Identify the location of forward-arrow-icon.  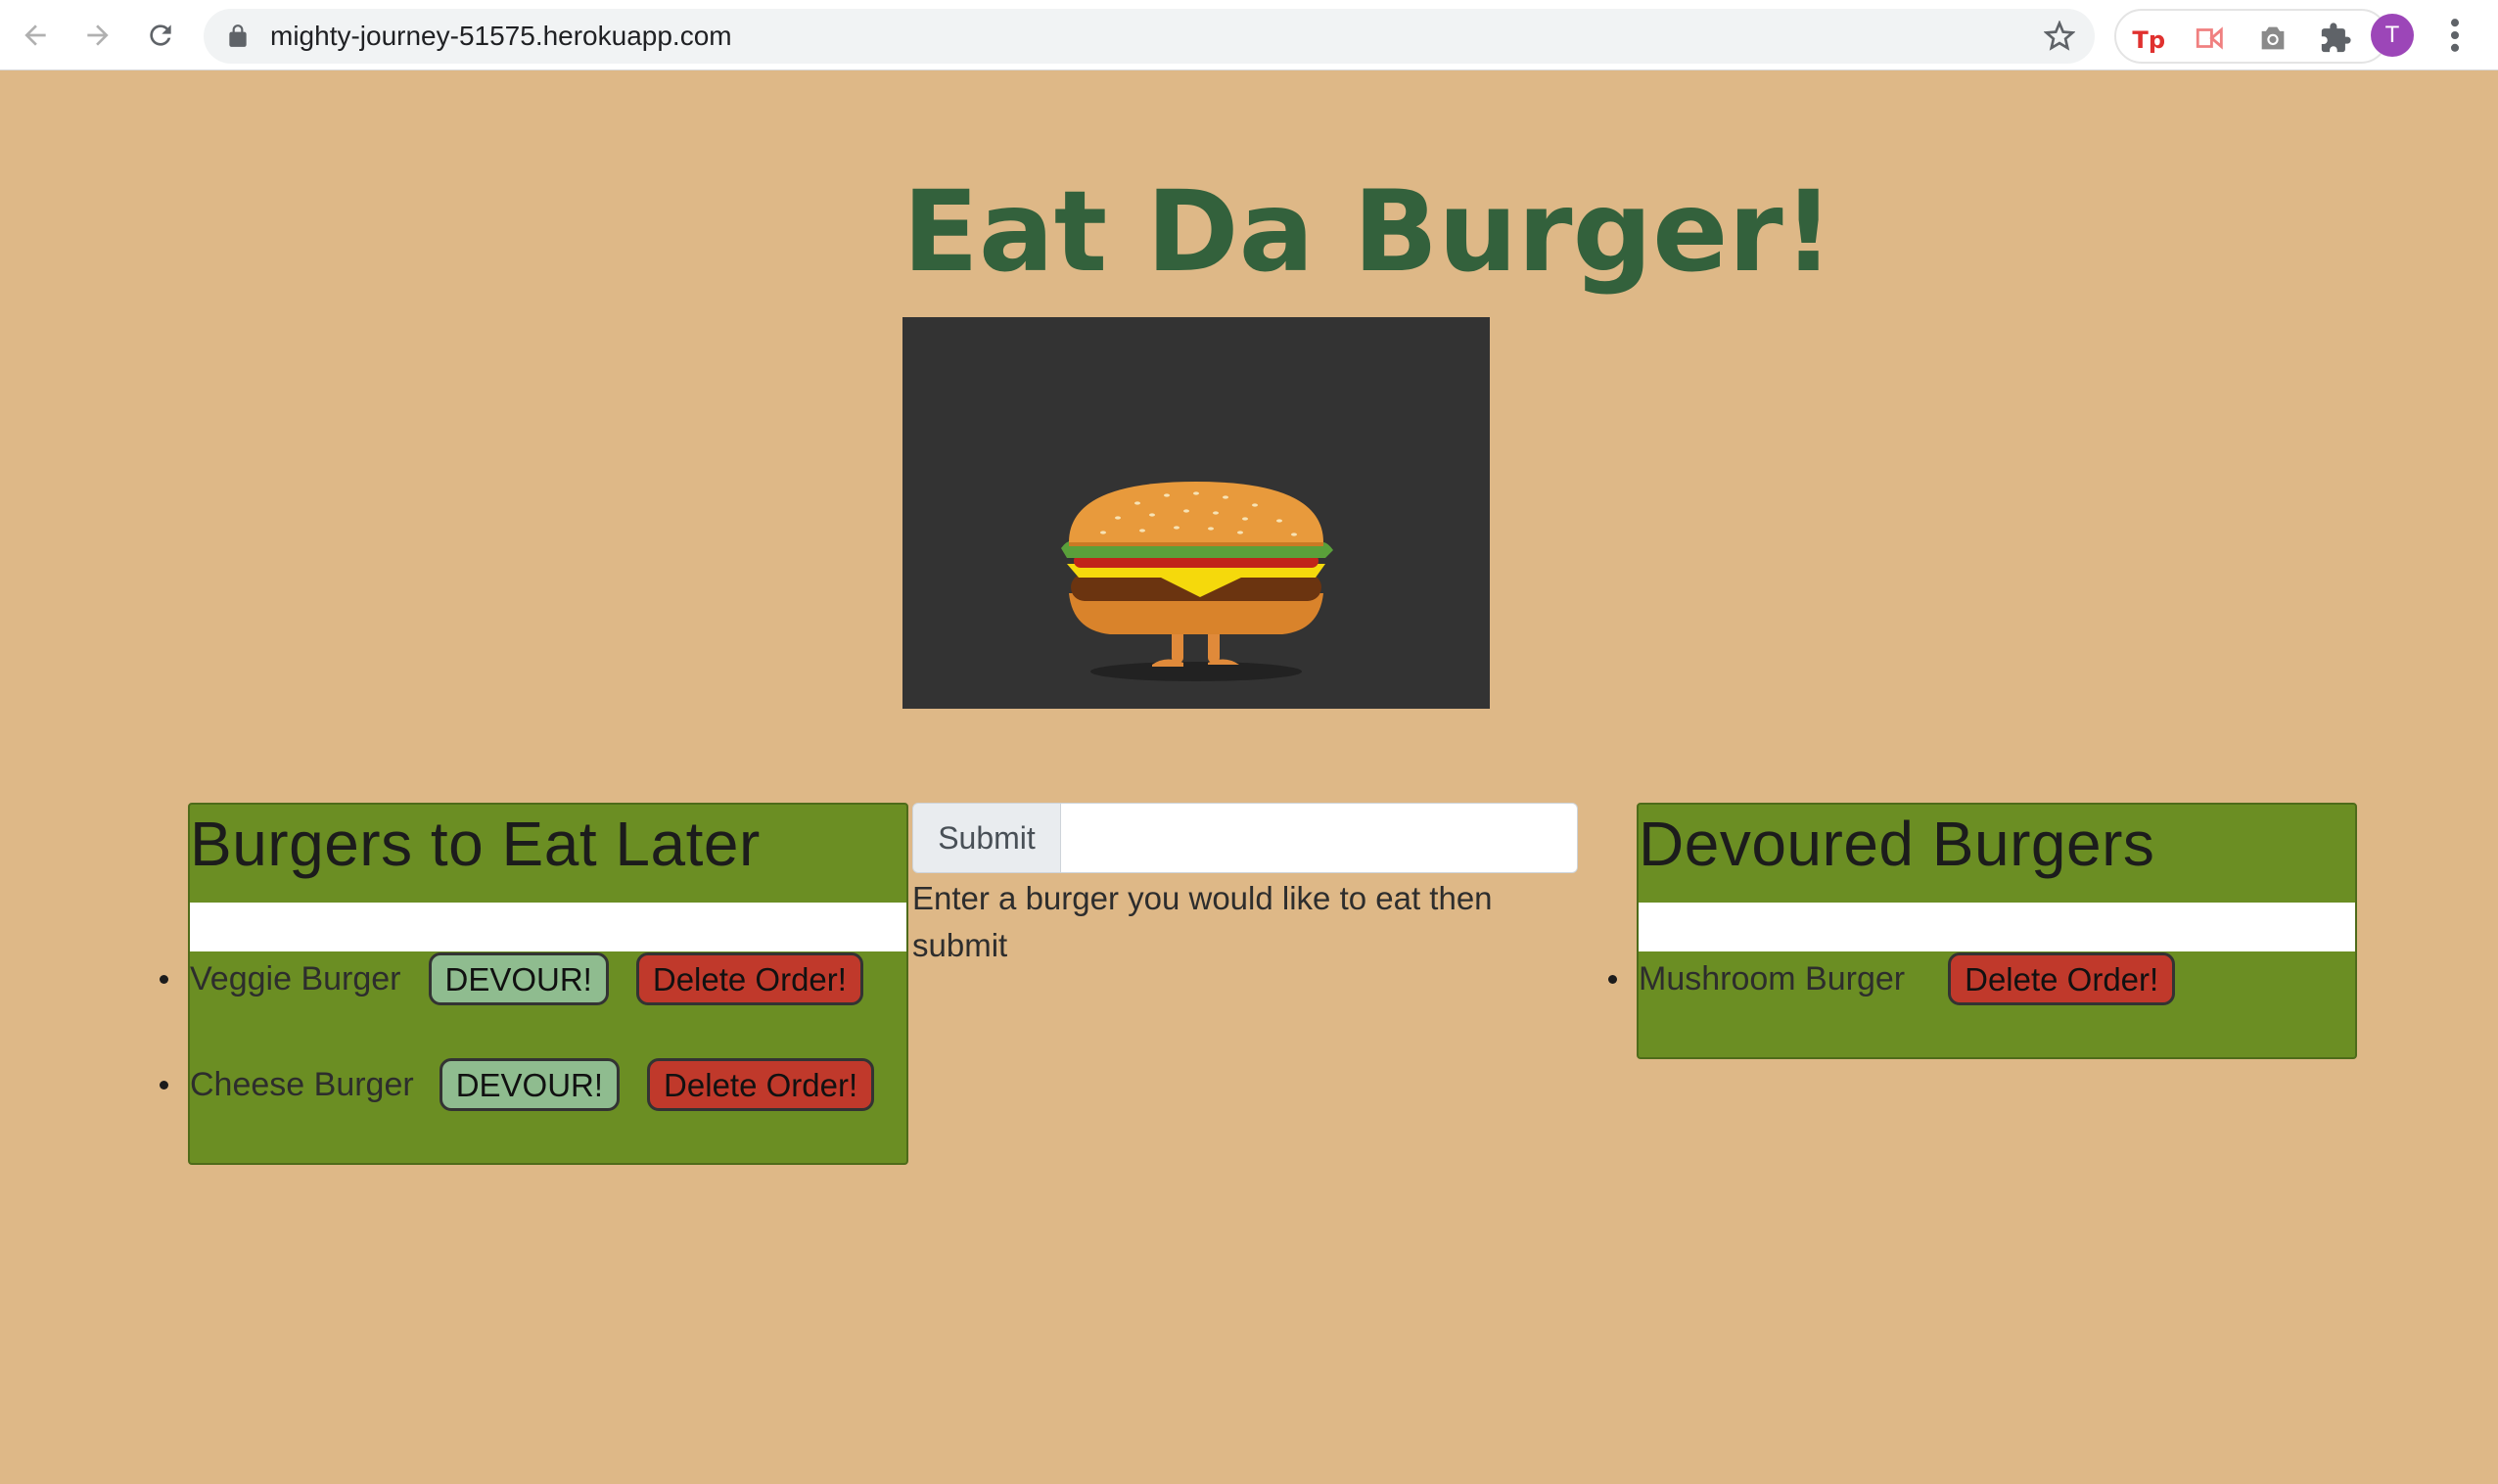
(98, 35).